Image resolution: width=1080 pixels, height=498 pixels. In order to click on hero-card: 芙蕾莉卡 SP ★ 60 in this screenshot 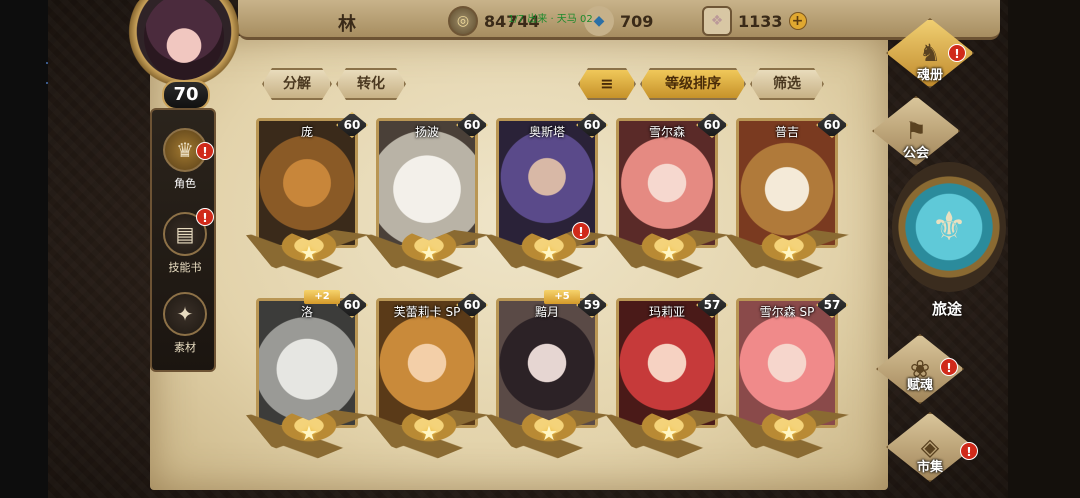, I will do `click(429, 377)`.